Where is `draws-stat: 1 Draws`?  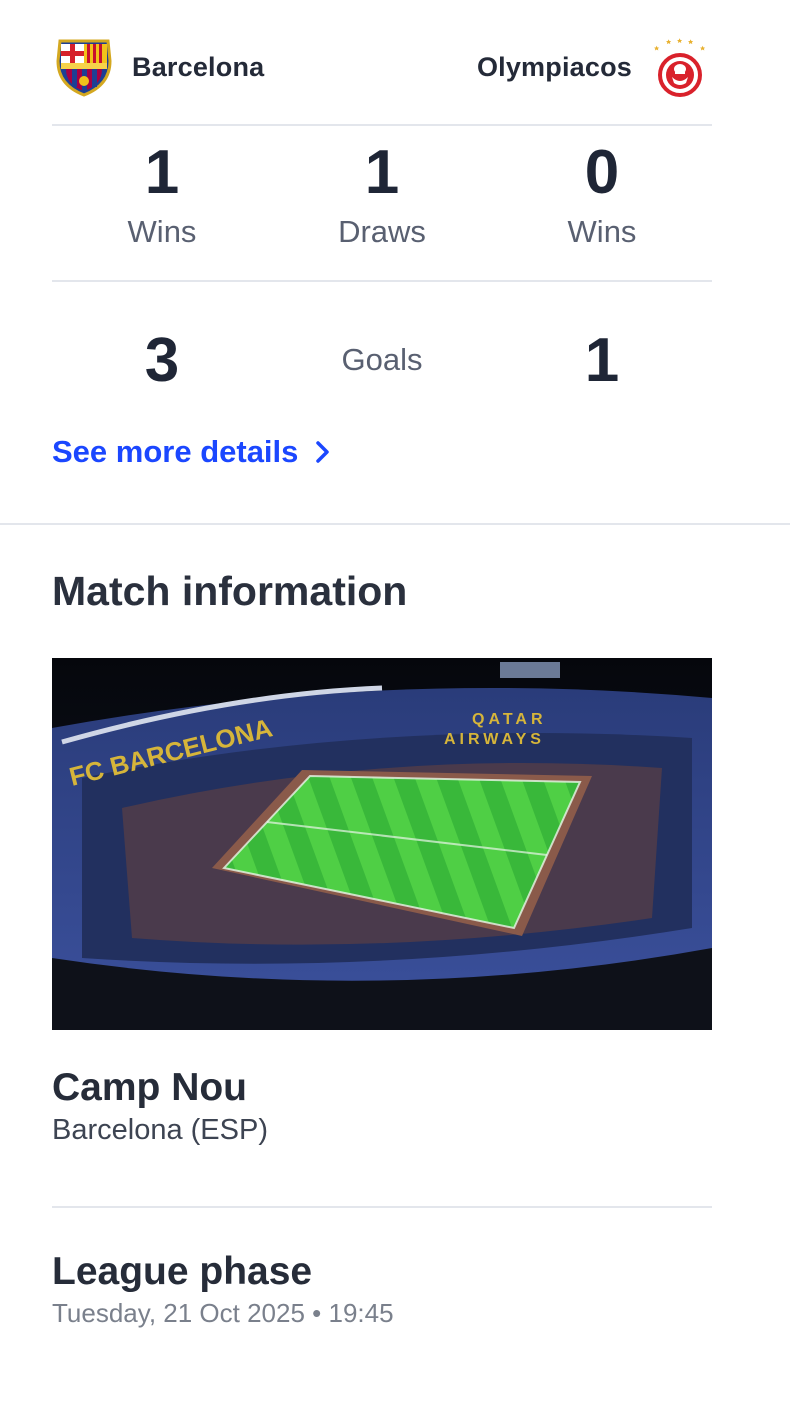 draws-stat: 1 Draws is located at coordinates (382, 196).